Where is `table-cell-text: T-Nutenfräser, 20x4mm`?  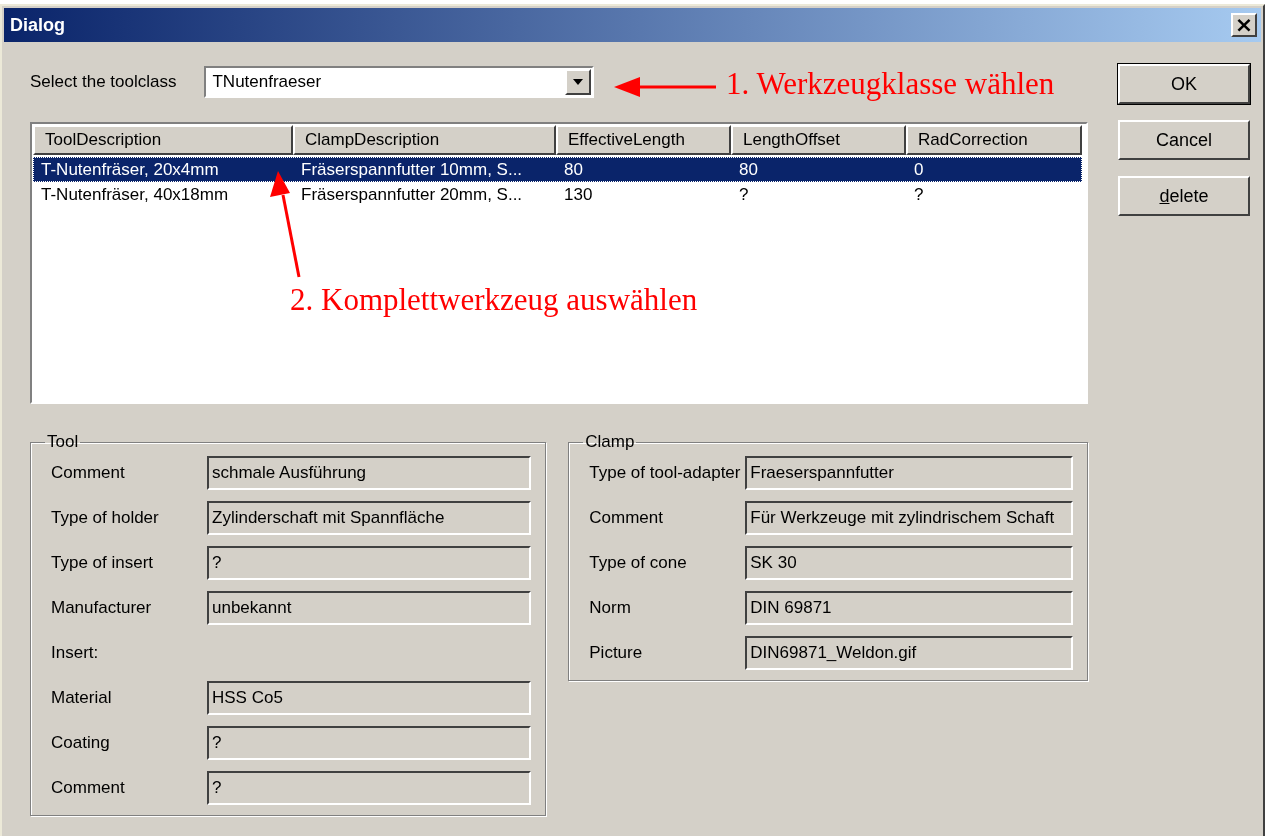
table-cell-text: T-Nutenfräser, 20x4mm is located at coordinates (130, 169).